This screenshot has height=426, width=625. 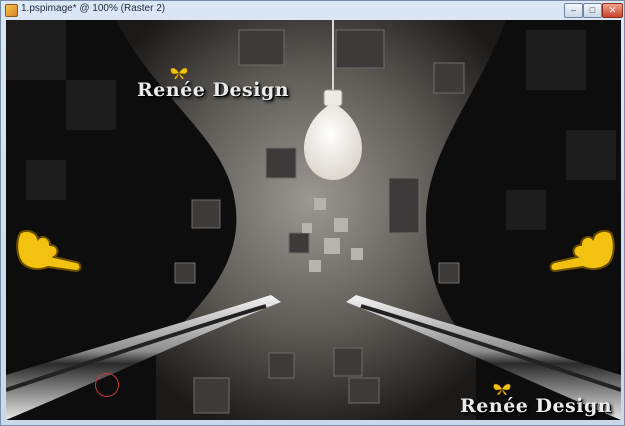 I want to click on brush-cursor-icon, so click(x=107, y=385).